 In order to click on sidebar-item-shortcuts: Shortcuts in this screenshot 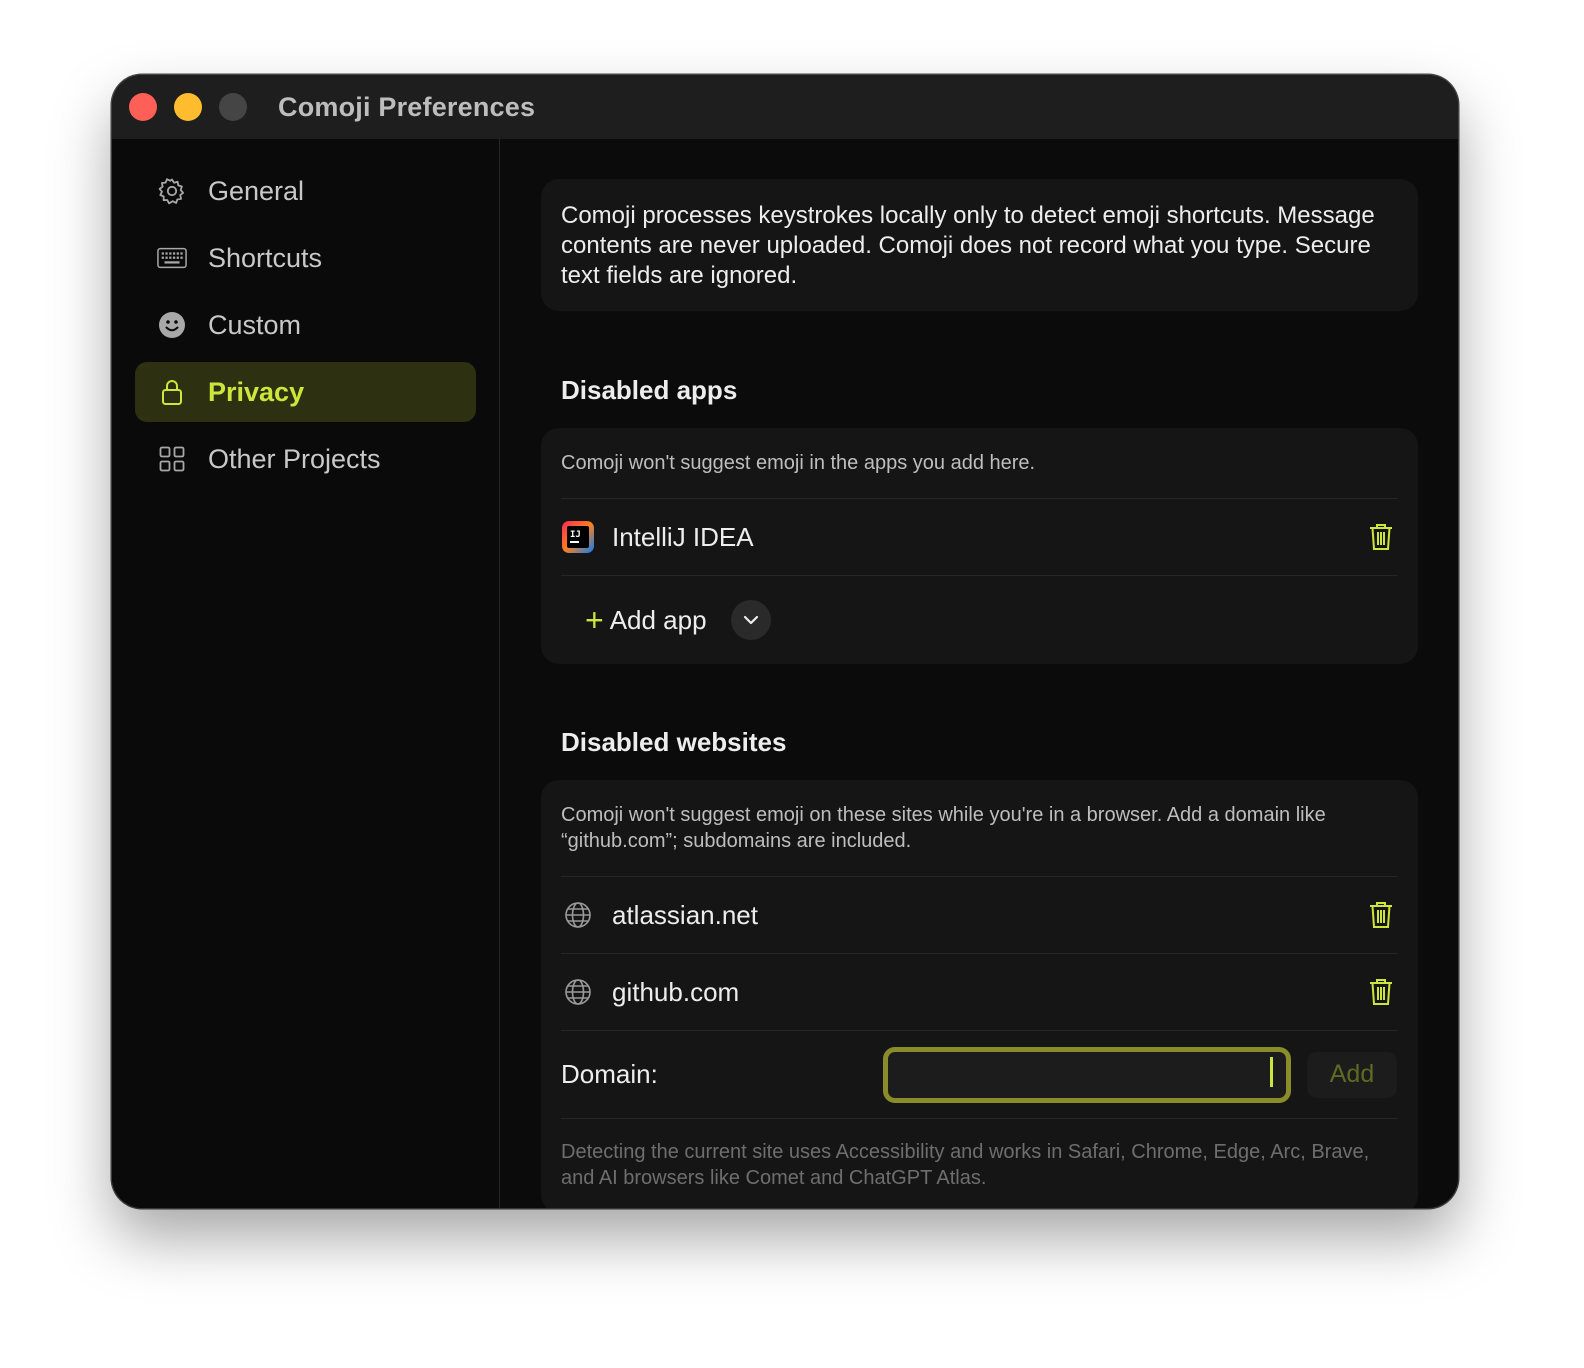, I will do `click(305, 258)`.